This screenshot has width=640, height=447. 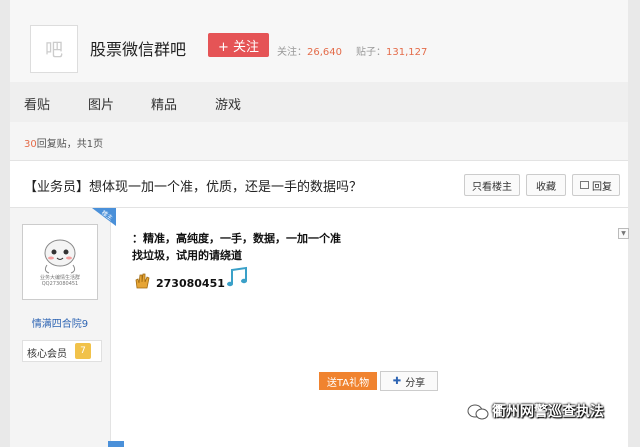 I want to click on wechat-icon, so click(x=478, y=412).